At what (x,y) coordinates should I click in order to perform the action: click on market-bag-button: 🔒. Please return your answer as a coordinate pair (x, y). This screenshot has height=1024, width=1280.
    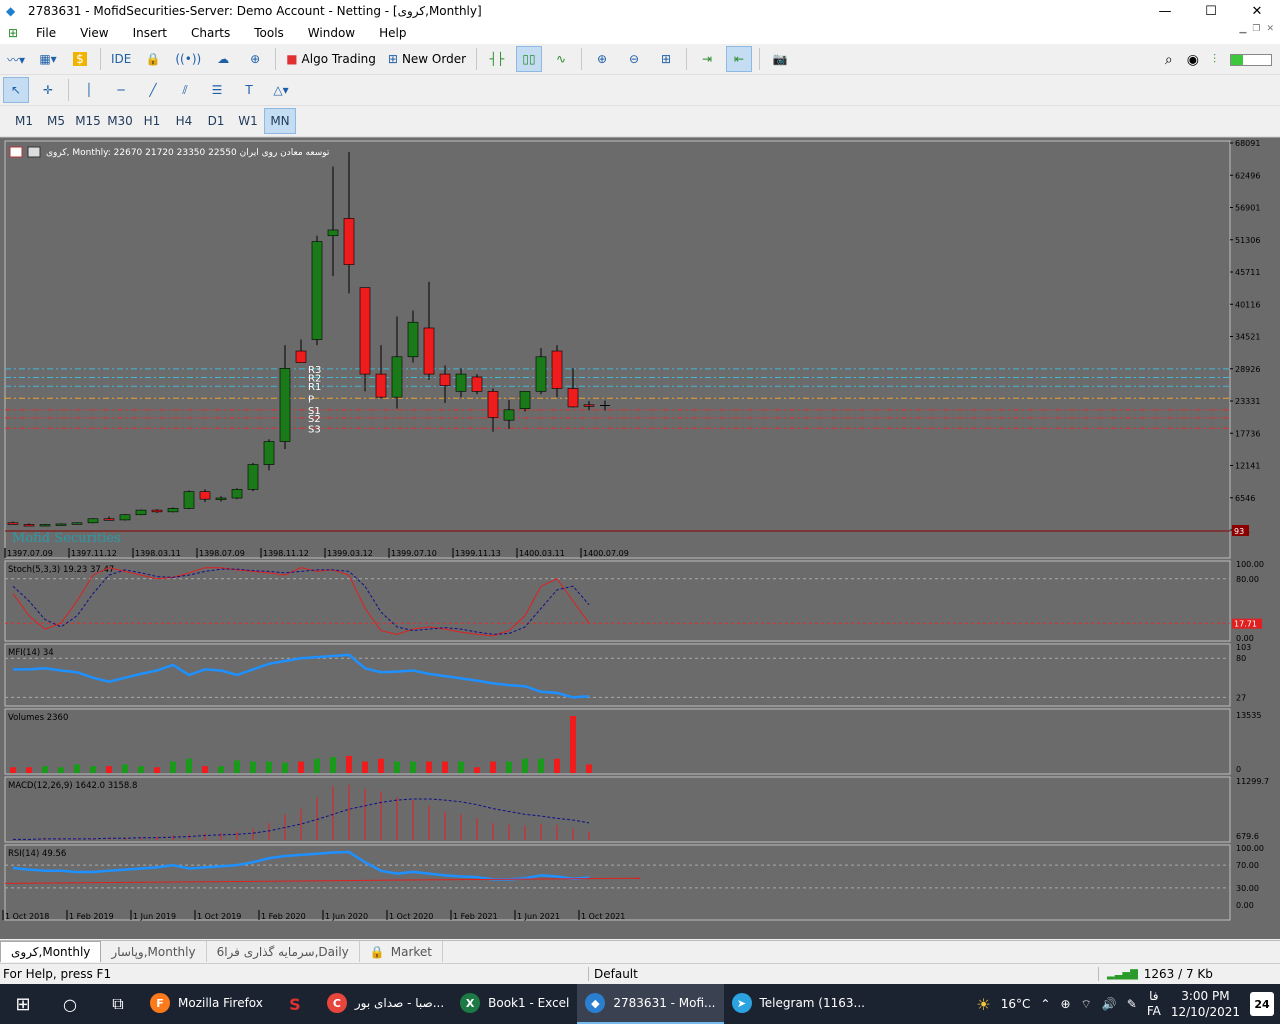
    Looking at the image, I should click on (153, 59).